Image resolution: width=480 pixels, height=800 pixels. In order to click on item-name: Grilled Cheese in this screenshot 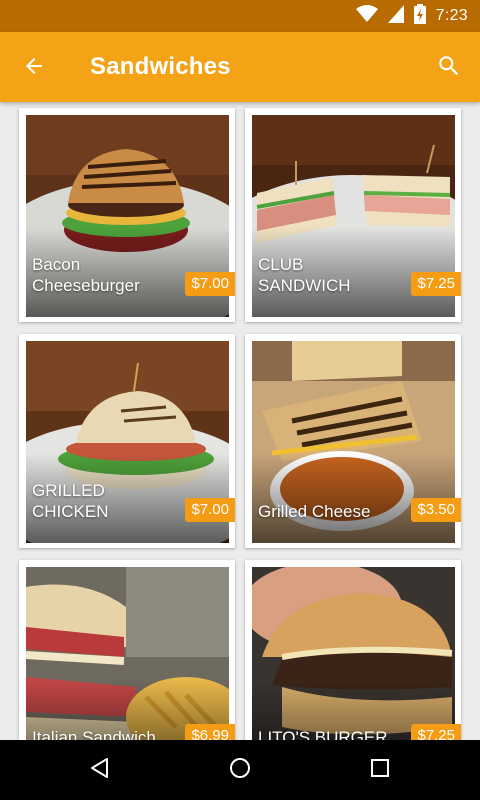, I will do `click(314, 511)`.